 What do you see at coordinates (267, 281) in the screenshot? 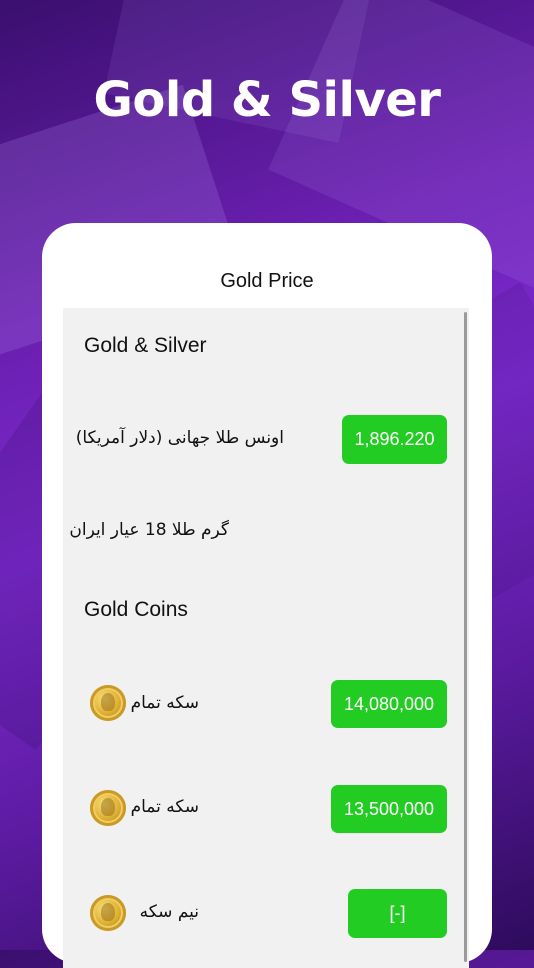
I see `app-title: Gold Price` at bounding box center [267, 281].